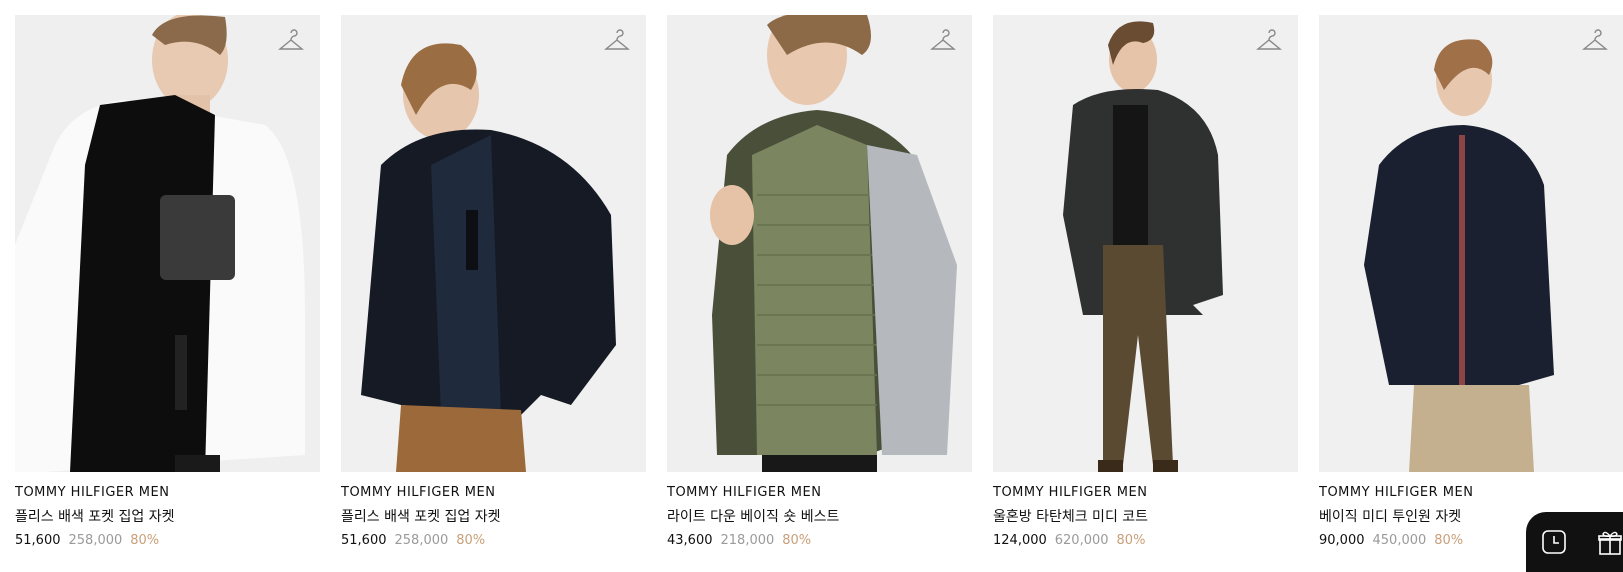 The width and height of the screenshot is (1623, 572). Describe the element at coordinates (1554, 542) in the screenshot. I see `clock-icon` at that location.